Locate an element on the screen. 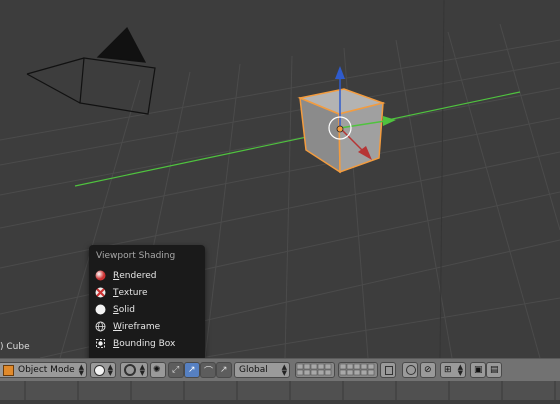 This screenshot has width=560, height=404. timeline-ruler is located at coordinates (280, 390).